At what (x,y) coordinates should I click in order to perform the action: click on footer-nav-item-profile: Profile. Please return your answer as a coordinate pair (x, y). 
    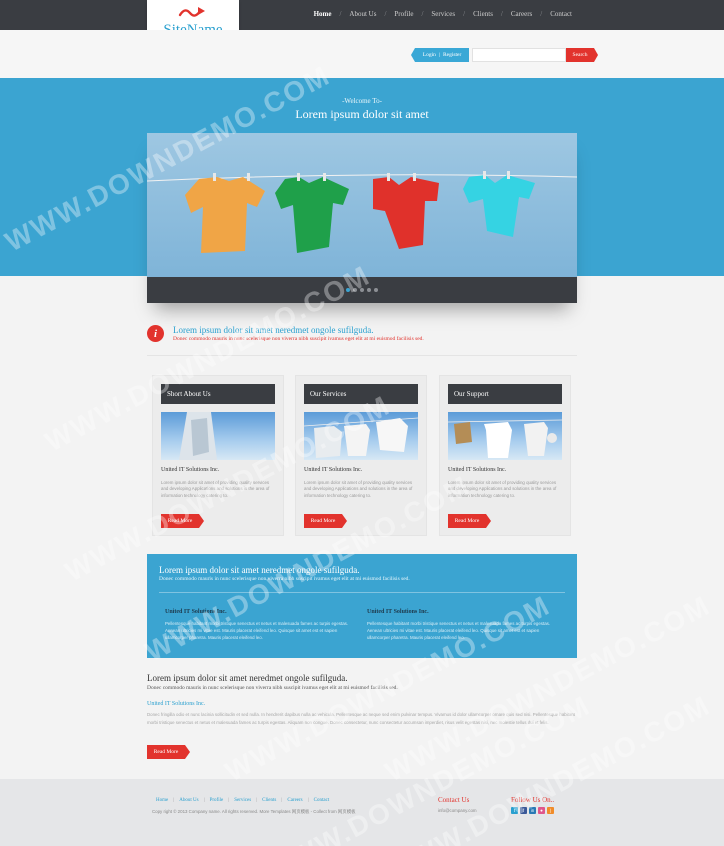
    Looking at the image, I should click on (217, 800).